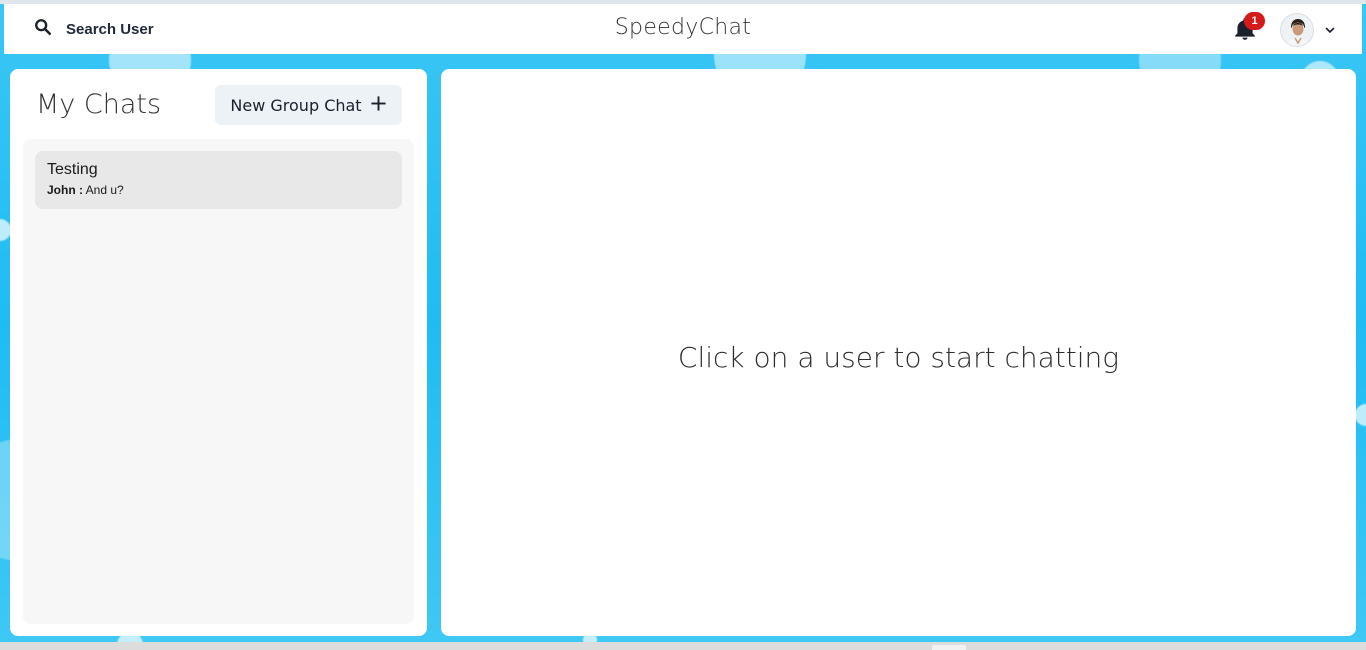  I want to click on app-title: SpeedyChat, so click(683, 27).